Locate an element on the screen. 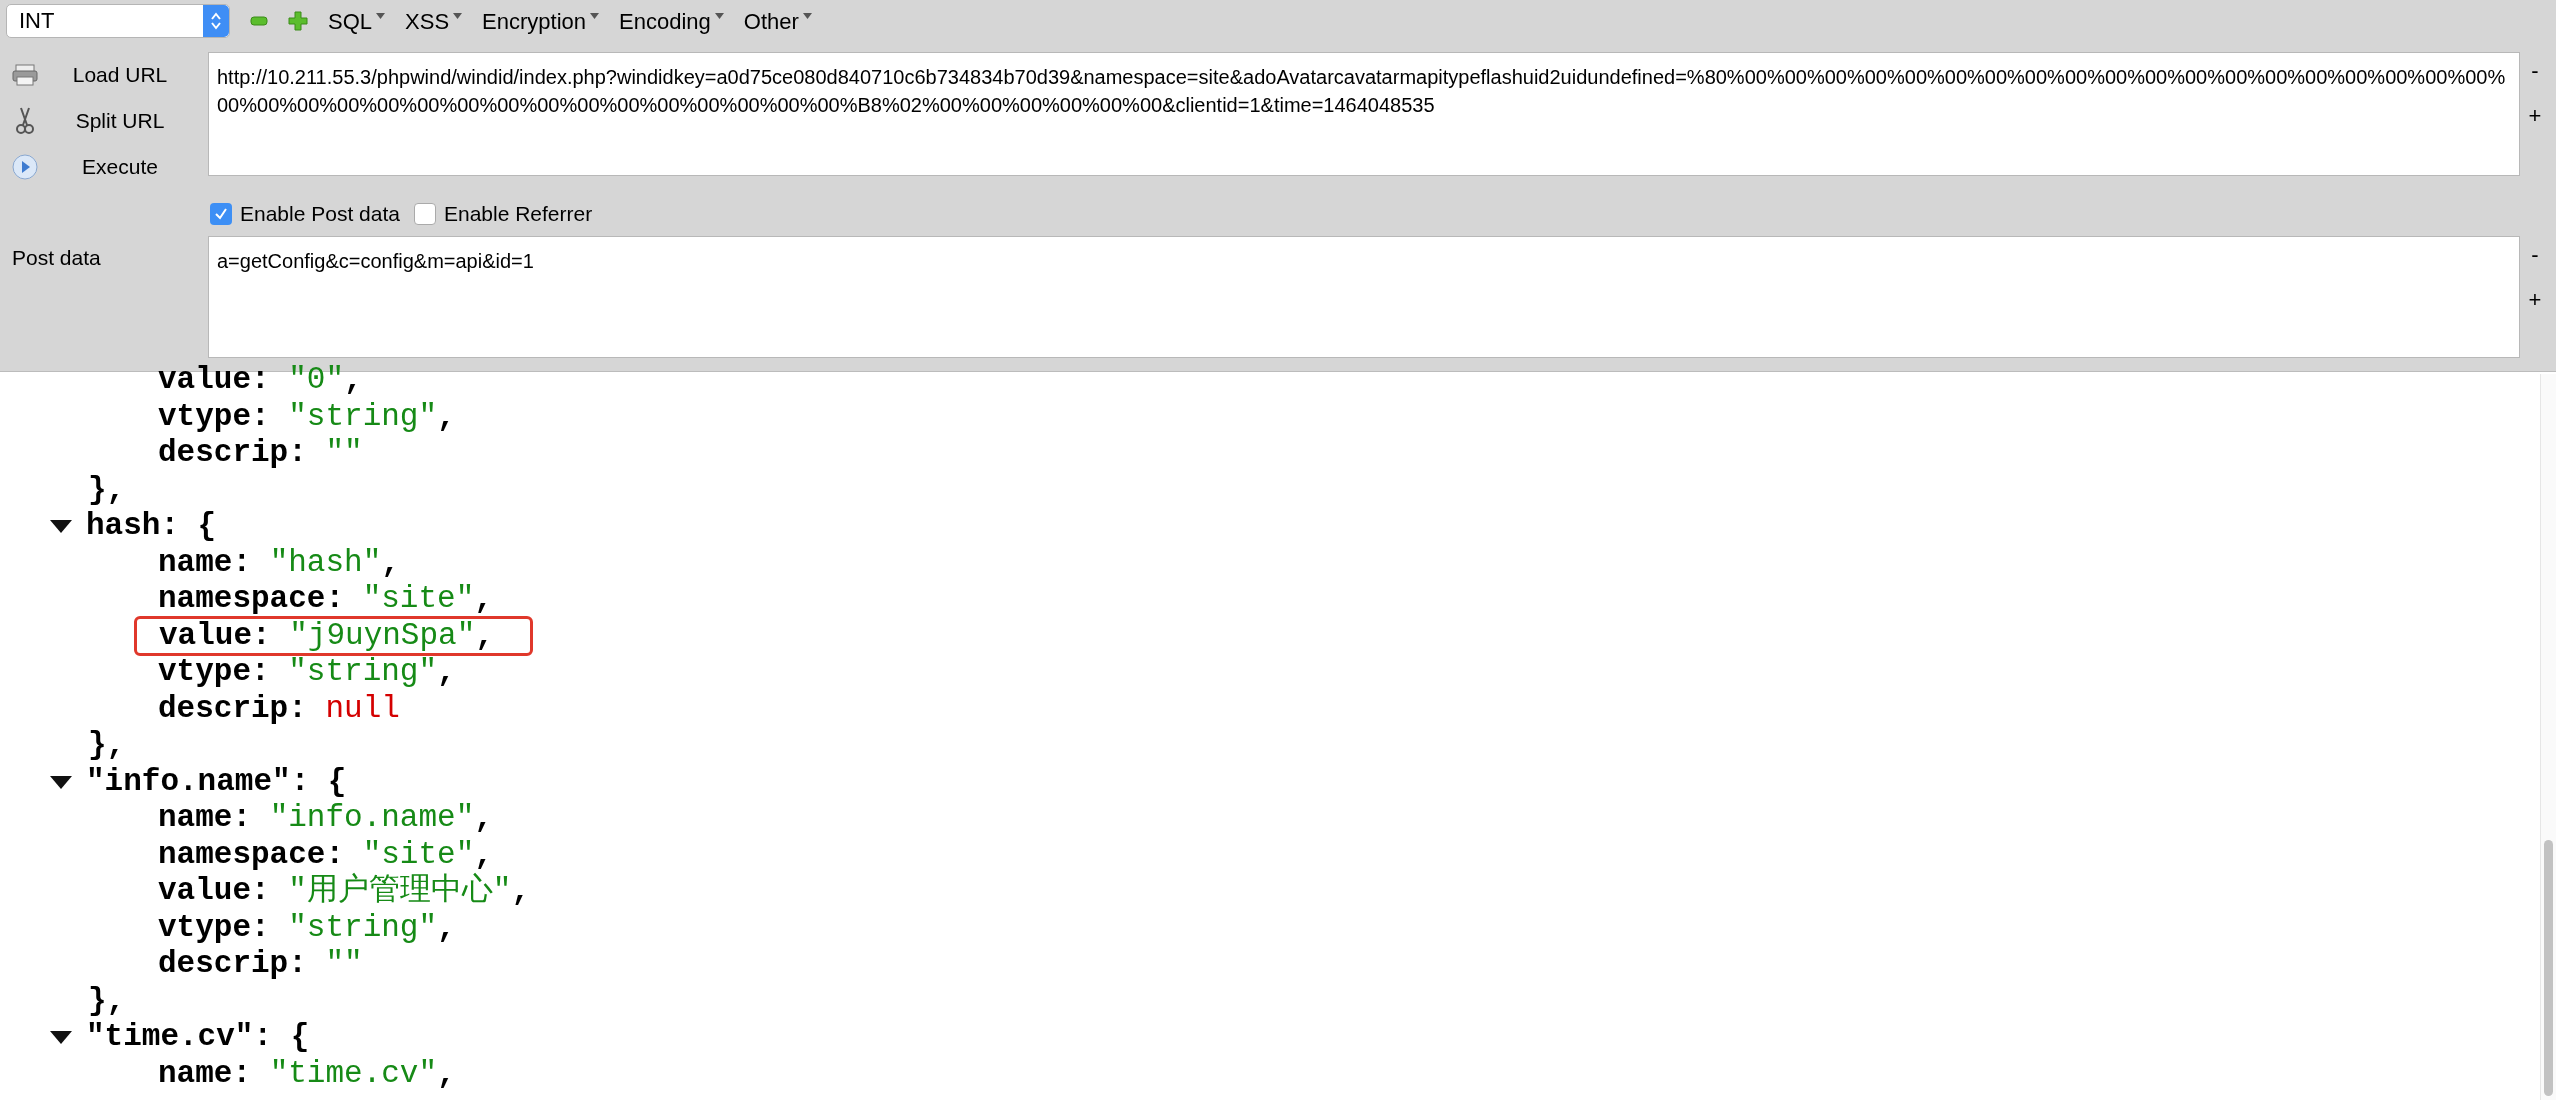 The height and width of the screenshot is (1100, 2556). play-icon is located at coordinates (25, 167).